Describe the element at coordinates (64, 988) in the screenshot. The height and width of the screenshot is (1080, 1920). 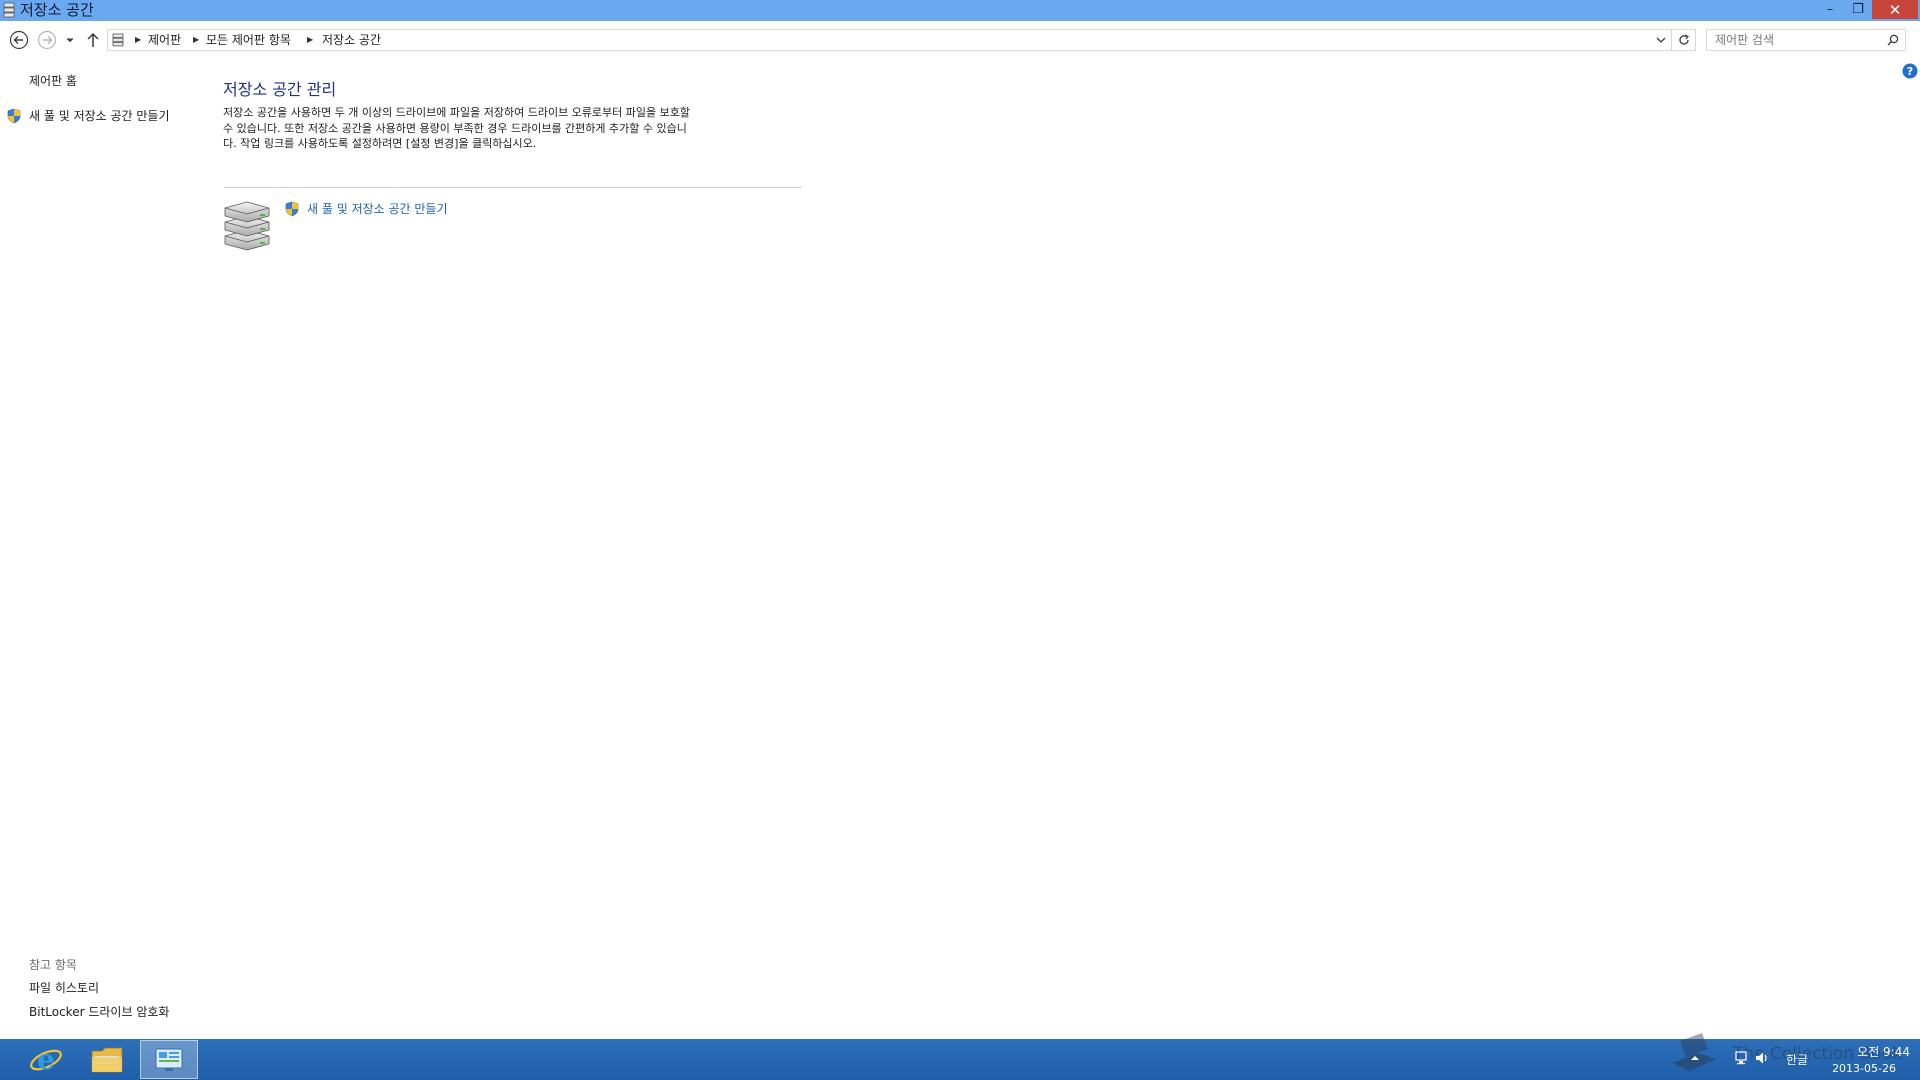
I see `see-also-file-history: 파일 히스토리` at that location.